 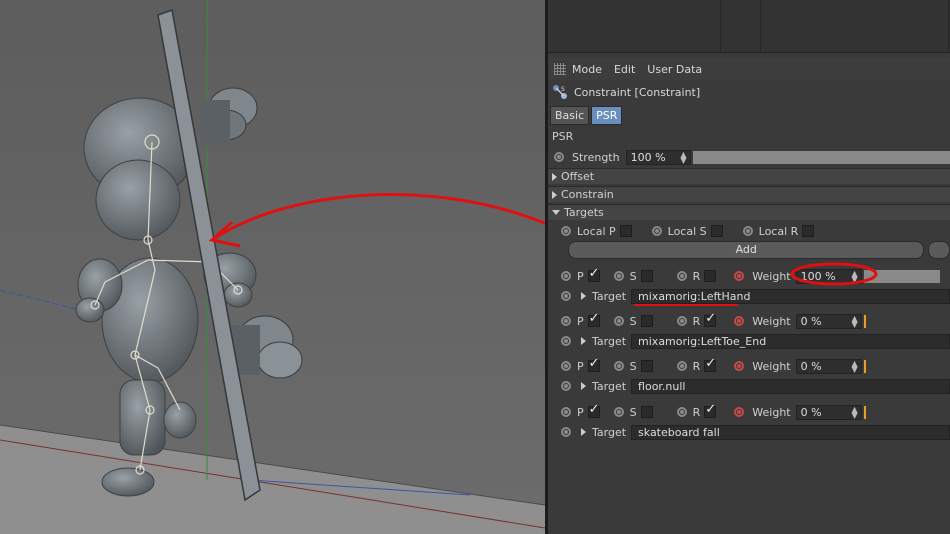 What do you see at coordinates (749, 176) in the screenshot?
I see `group-offset: Offset` at bounding box center [749, 176].